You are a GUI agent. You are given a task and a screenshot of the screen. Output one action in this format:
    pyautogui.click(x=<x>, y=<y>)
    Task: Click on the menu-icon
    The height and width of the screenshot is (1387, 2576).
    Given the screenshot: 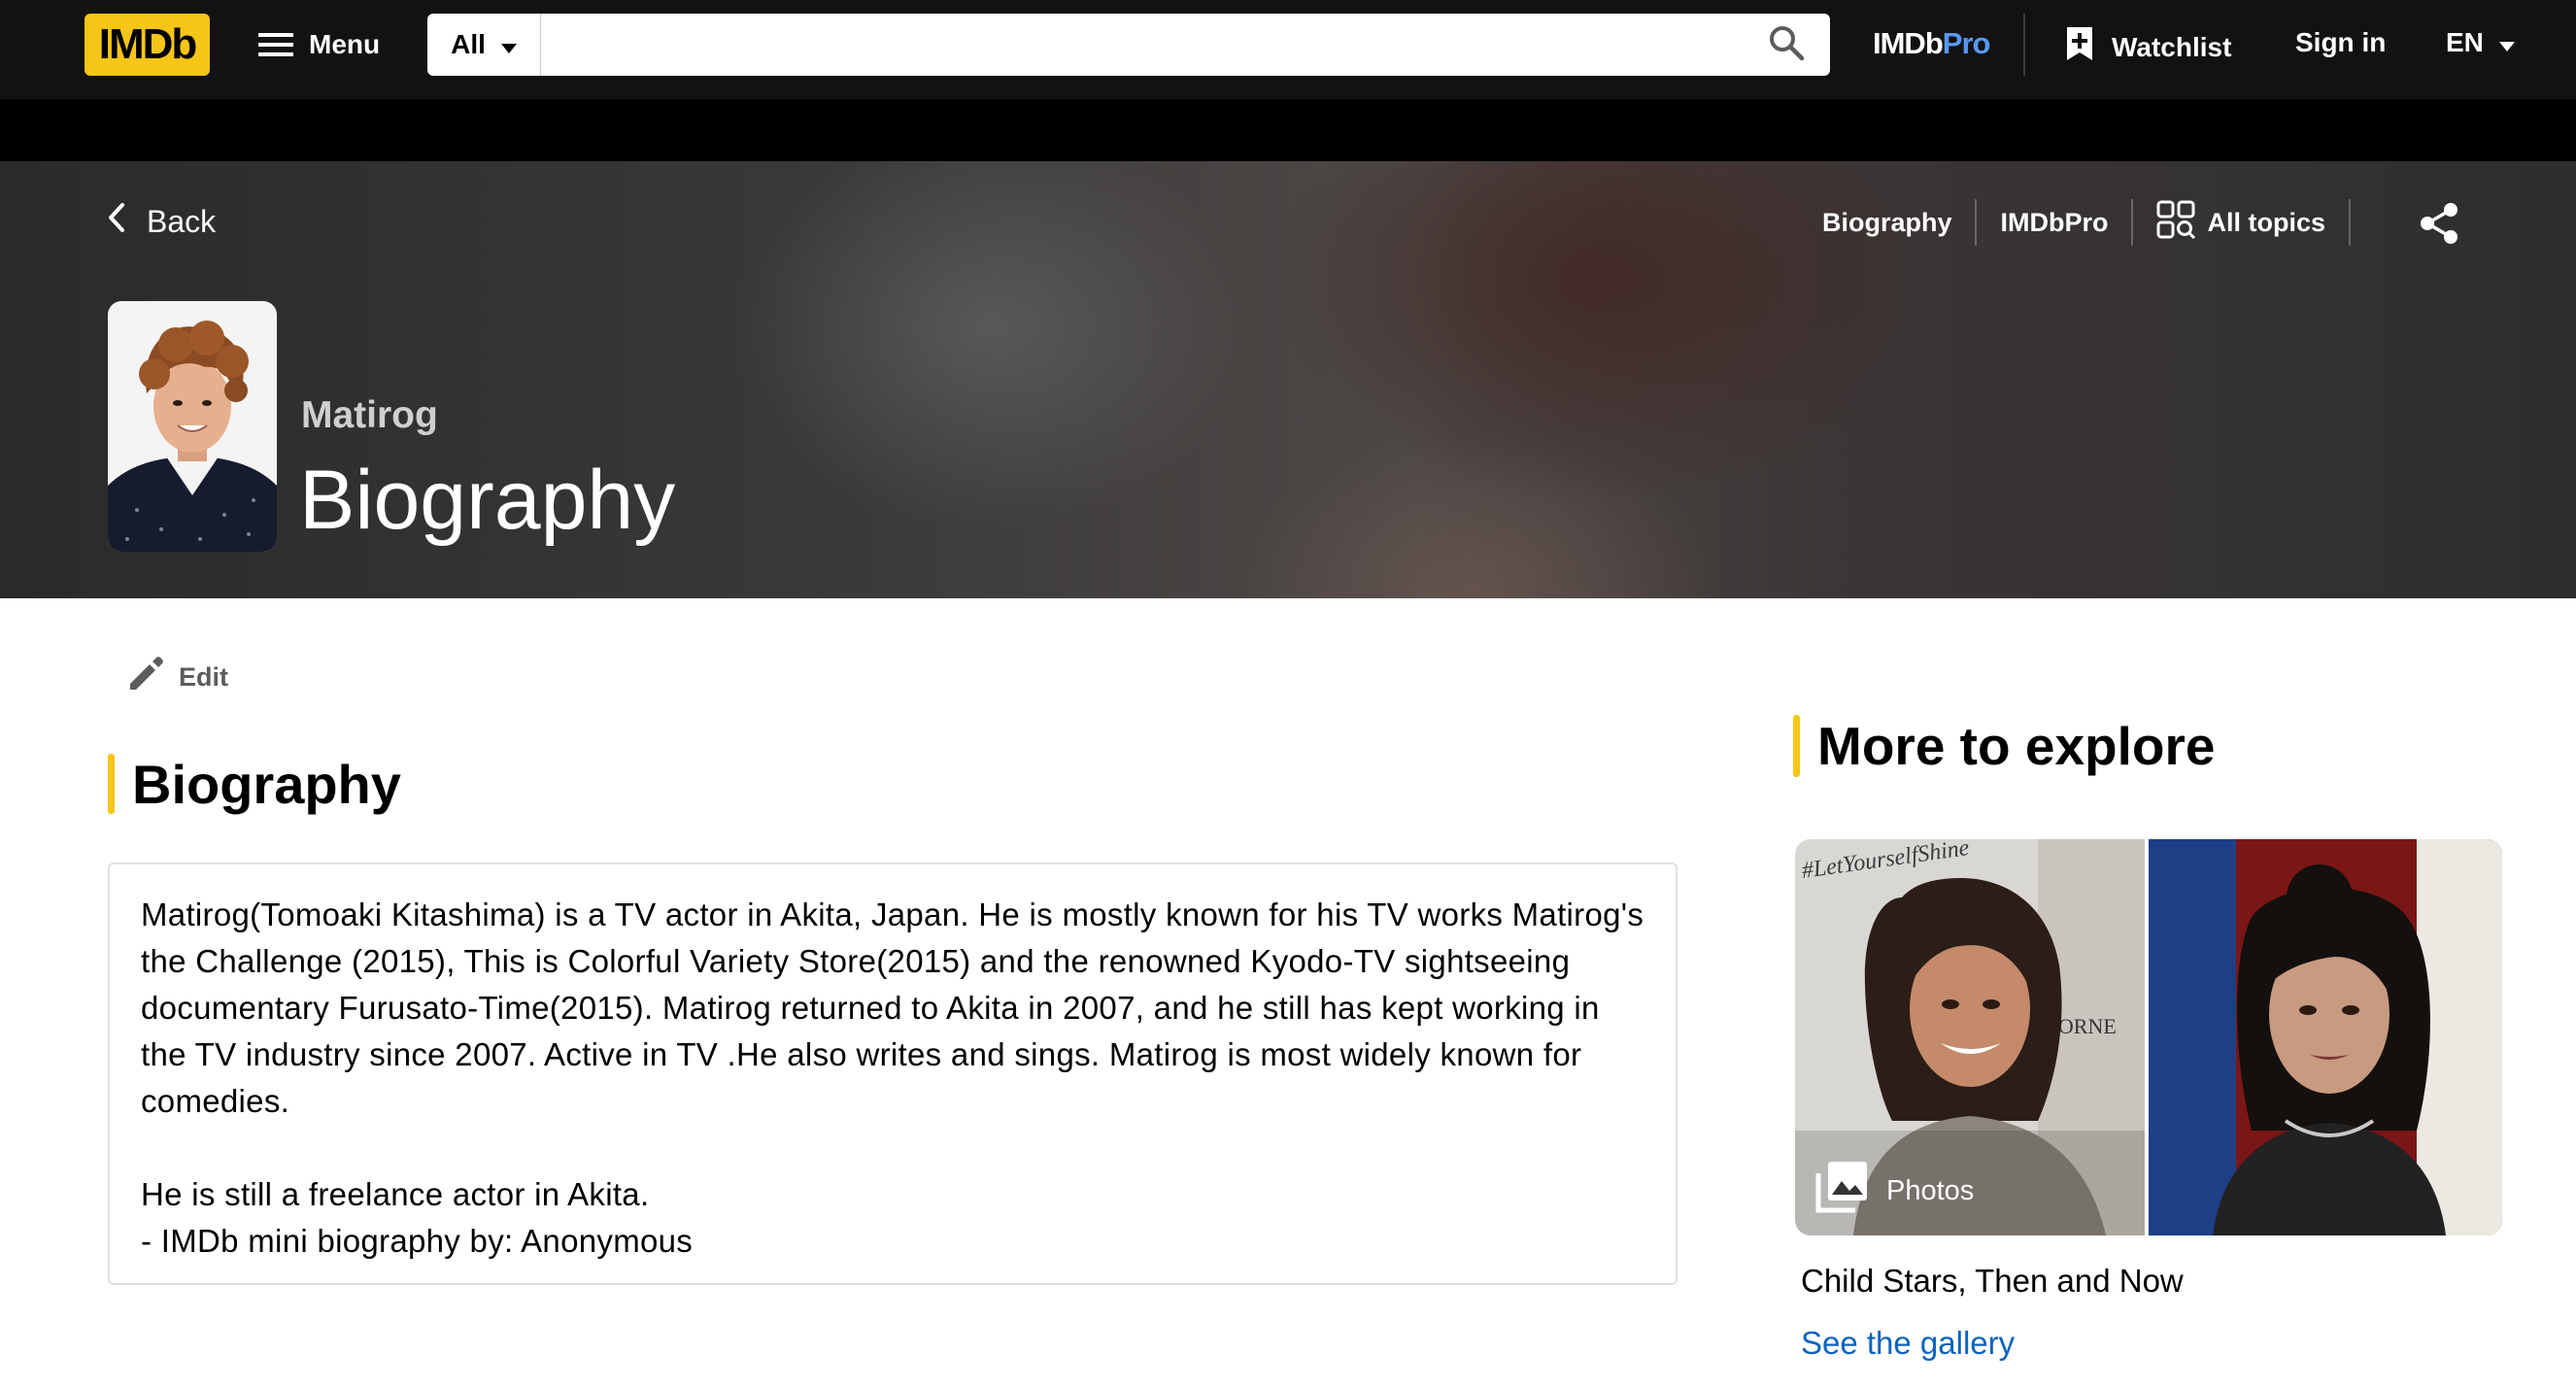 What is the action you would take?
    pyautogui.click(x=275, y=44)
    